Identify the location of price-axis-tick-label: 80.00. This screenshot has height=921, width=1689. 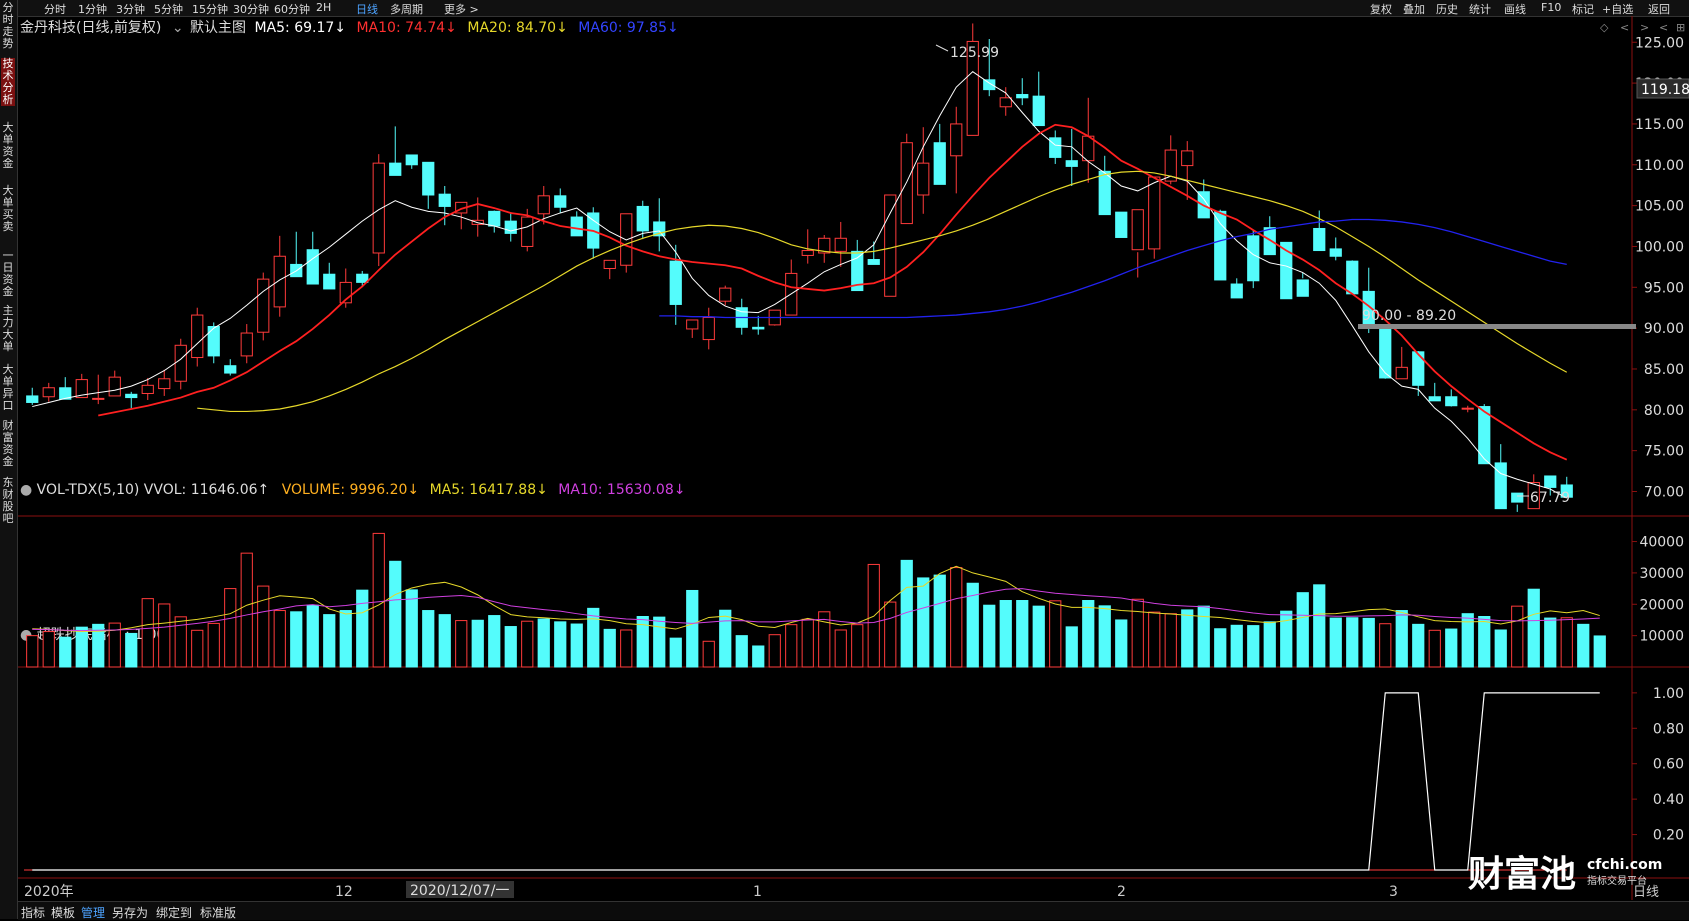
(1664, 411).